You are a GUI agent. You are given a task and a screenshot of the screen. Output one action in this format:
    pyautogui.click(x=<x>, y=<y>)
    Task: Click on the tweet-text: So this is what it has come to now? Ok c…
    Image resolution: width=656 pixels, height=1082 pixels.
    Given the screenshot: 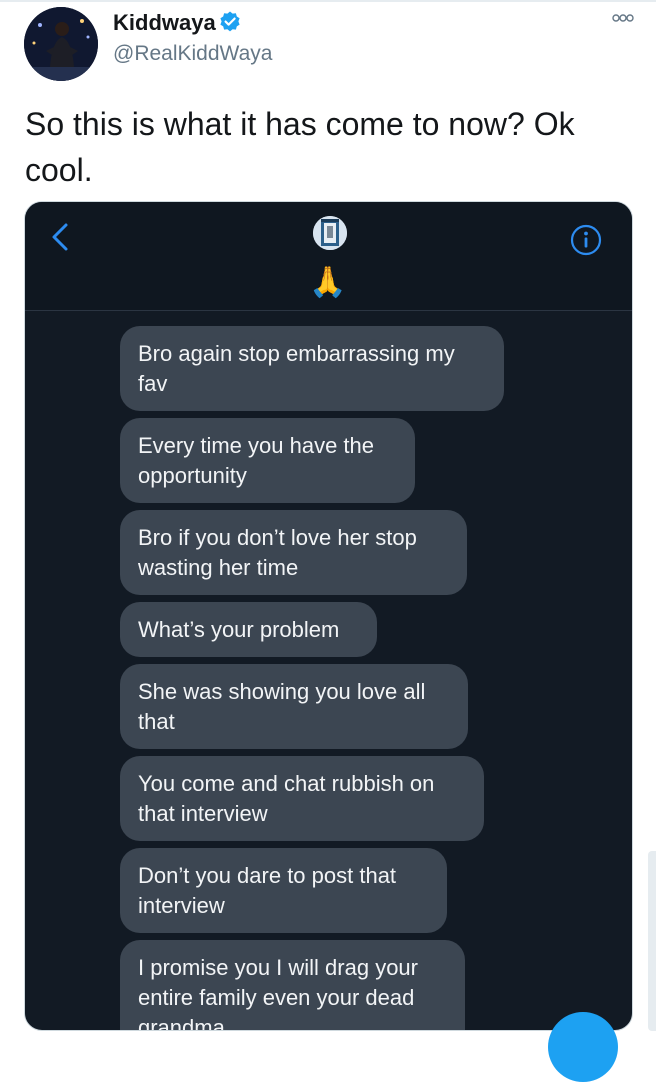 What is the action you would take?
    pyautogui.click(x=300, y=147)
    